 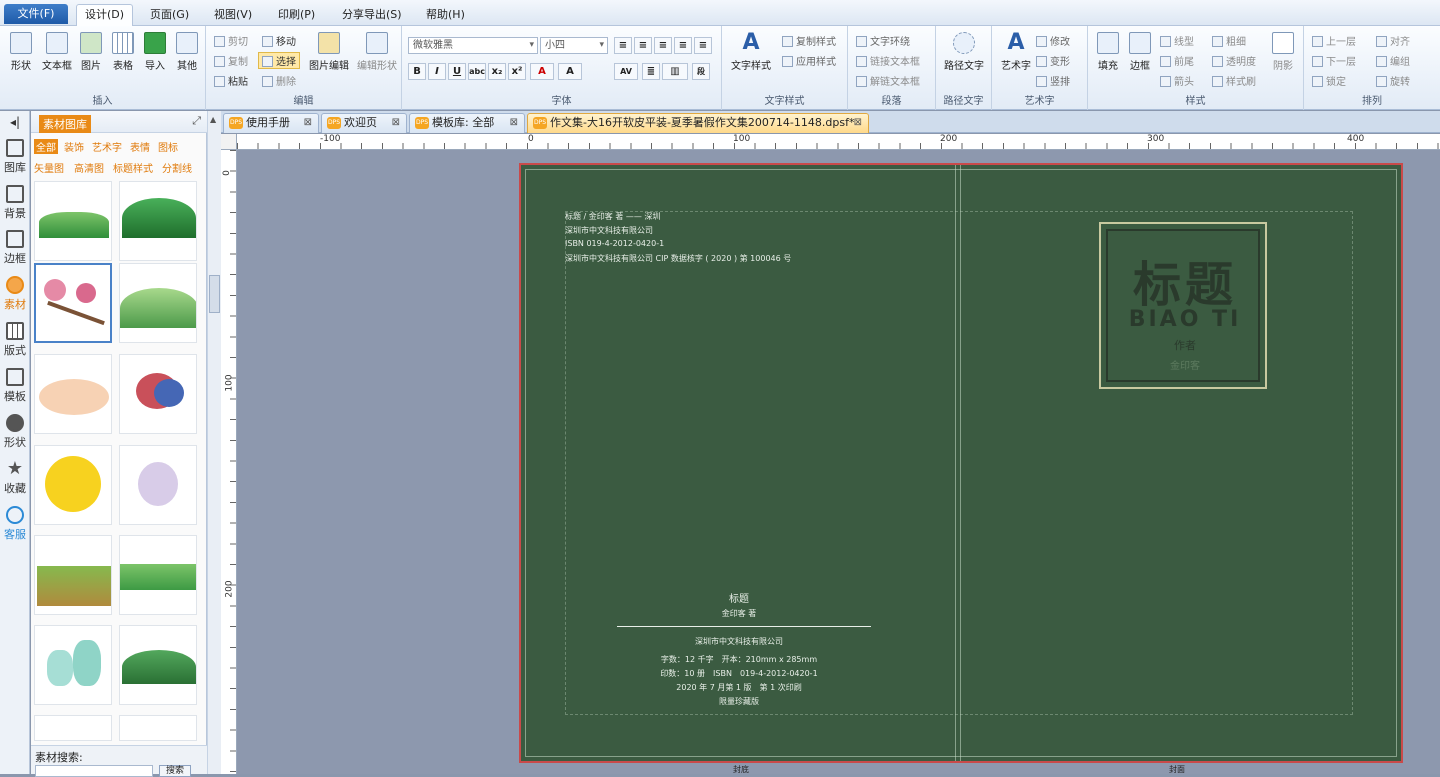 What do you see at coordinates (168, 146) in the screenshot?
I see `category-icon: 图标` at bounding box center [168, 146].